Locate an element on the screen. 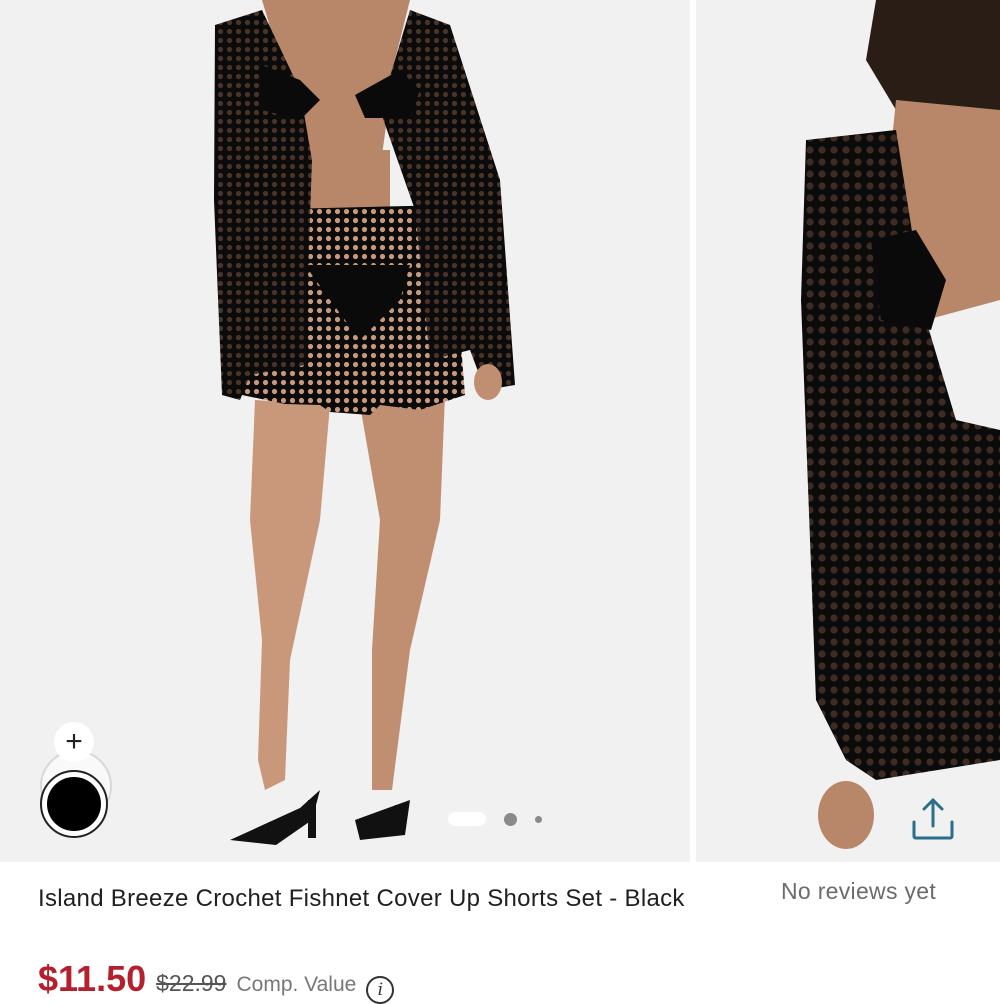 This screenshot has width=1000, height=1004. share-icon is located at coordinates (933, 819).